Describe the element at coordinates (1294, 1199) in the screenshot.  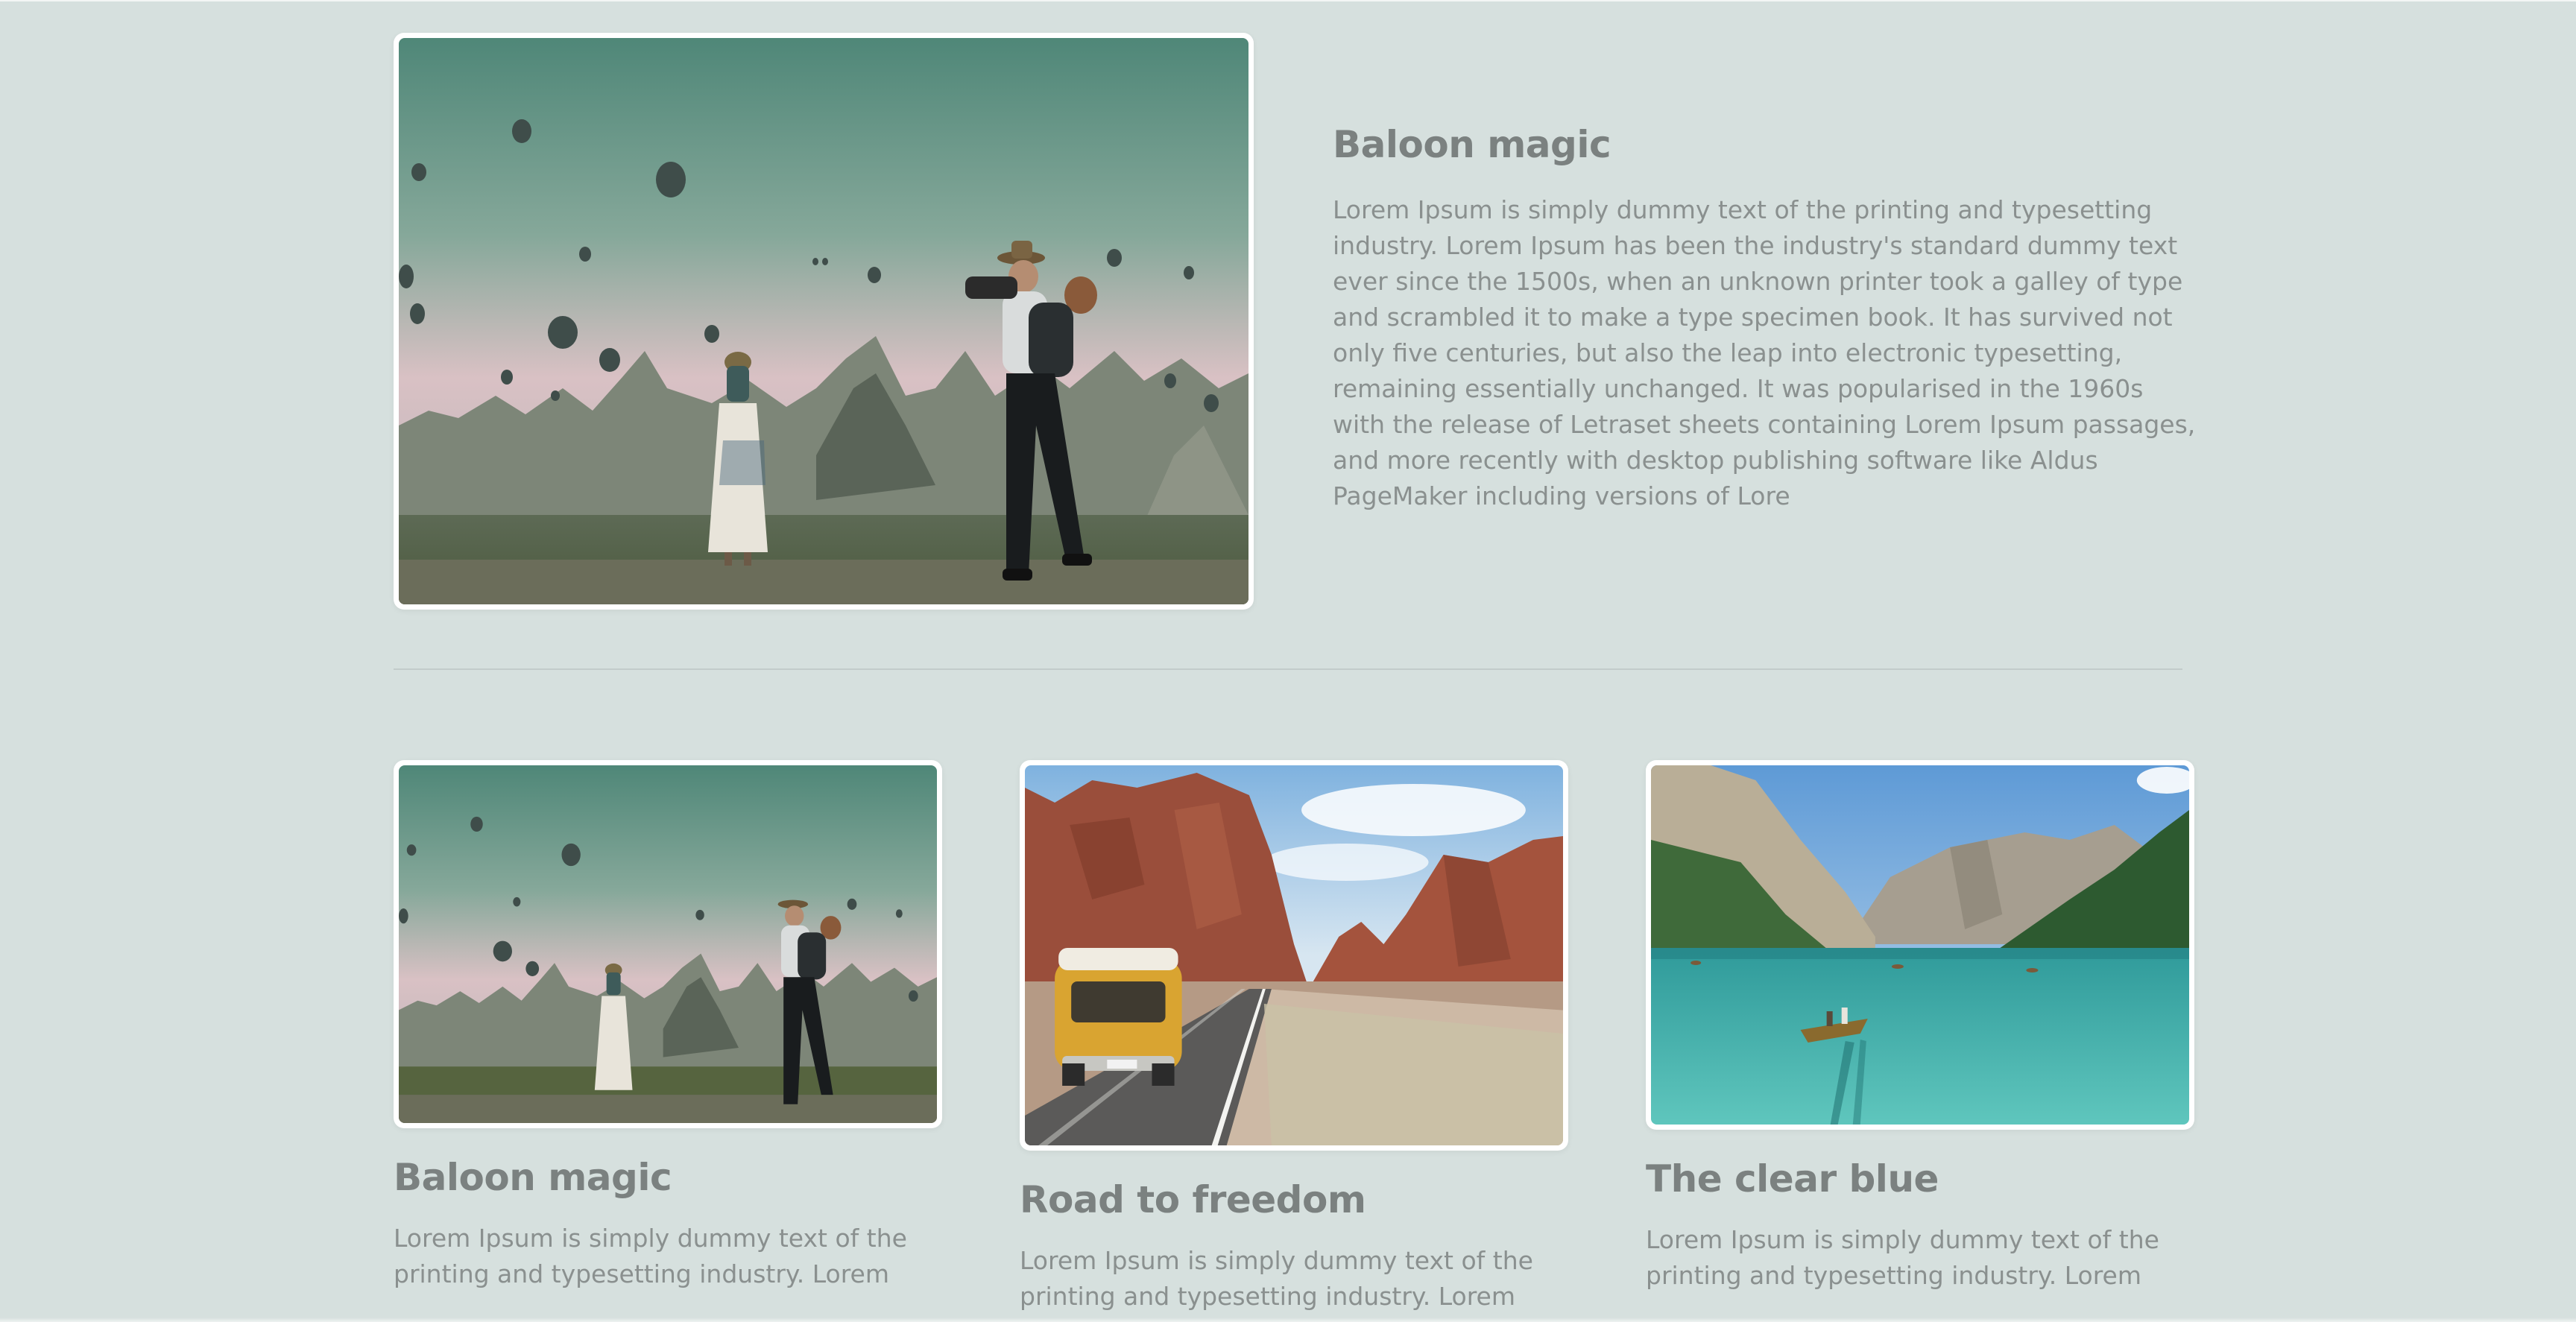
I see `card-title: Road to freedom` at that location.